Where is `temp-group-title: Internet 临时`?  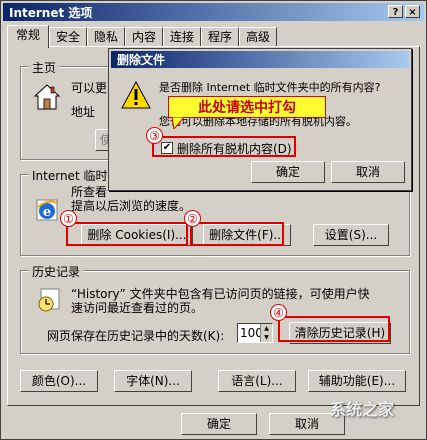 temp-group-title: Internet 临时 is located at coordinates (70, 175).